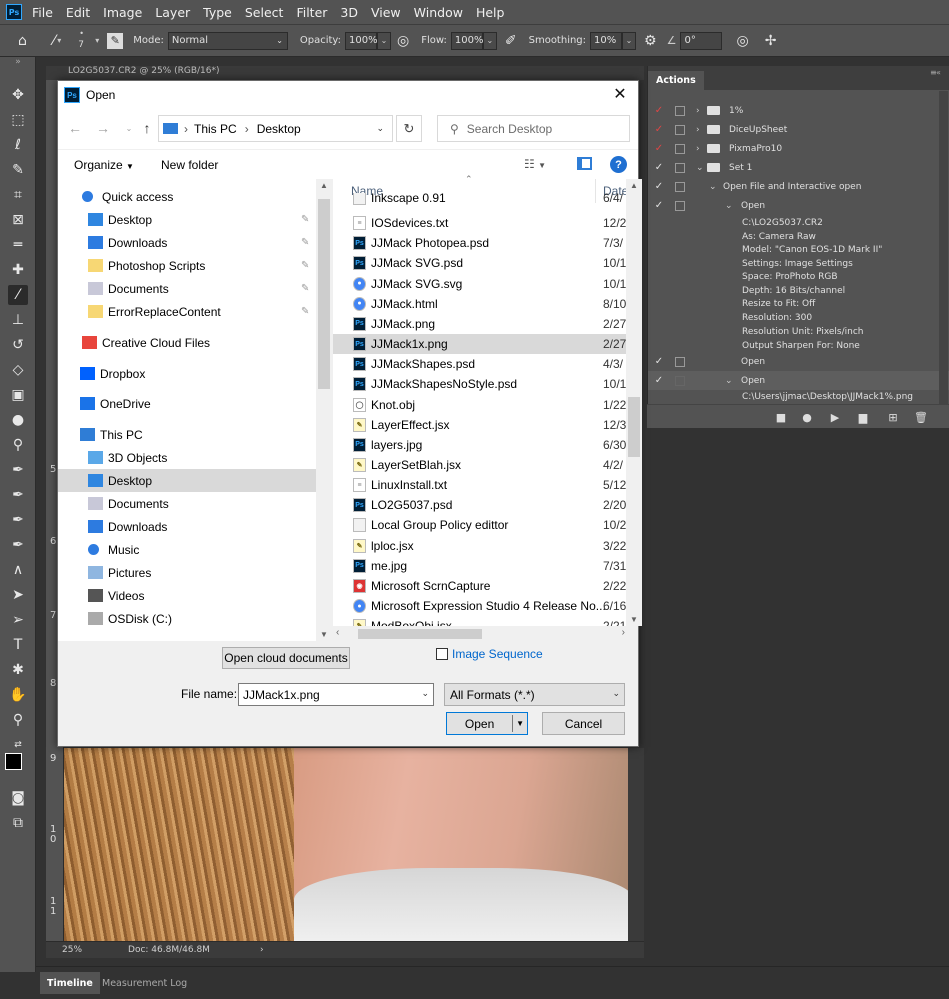 The height and width of the screenshot is (999, 949). Describe the element at coordinates (781, 417) in the screenshot. I see `stop-icon: ■` at that location.